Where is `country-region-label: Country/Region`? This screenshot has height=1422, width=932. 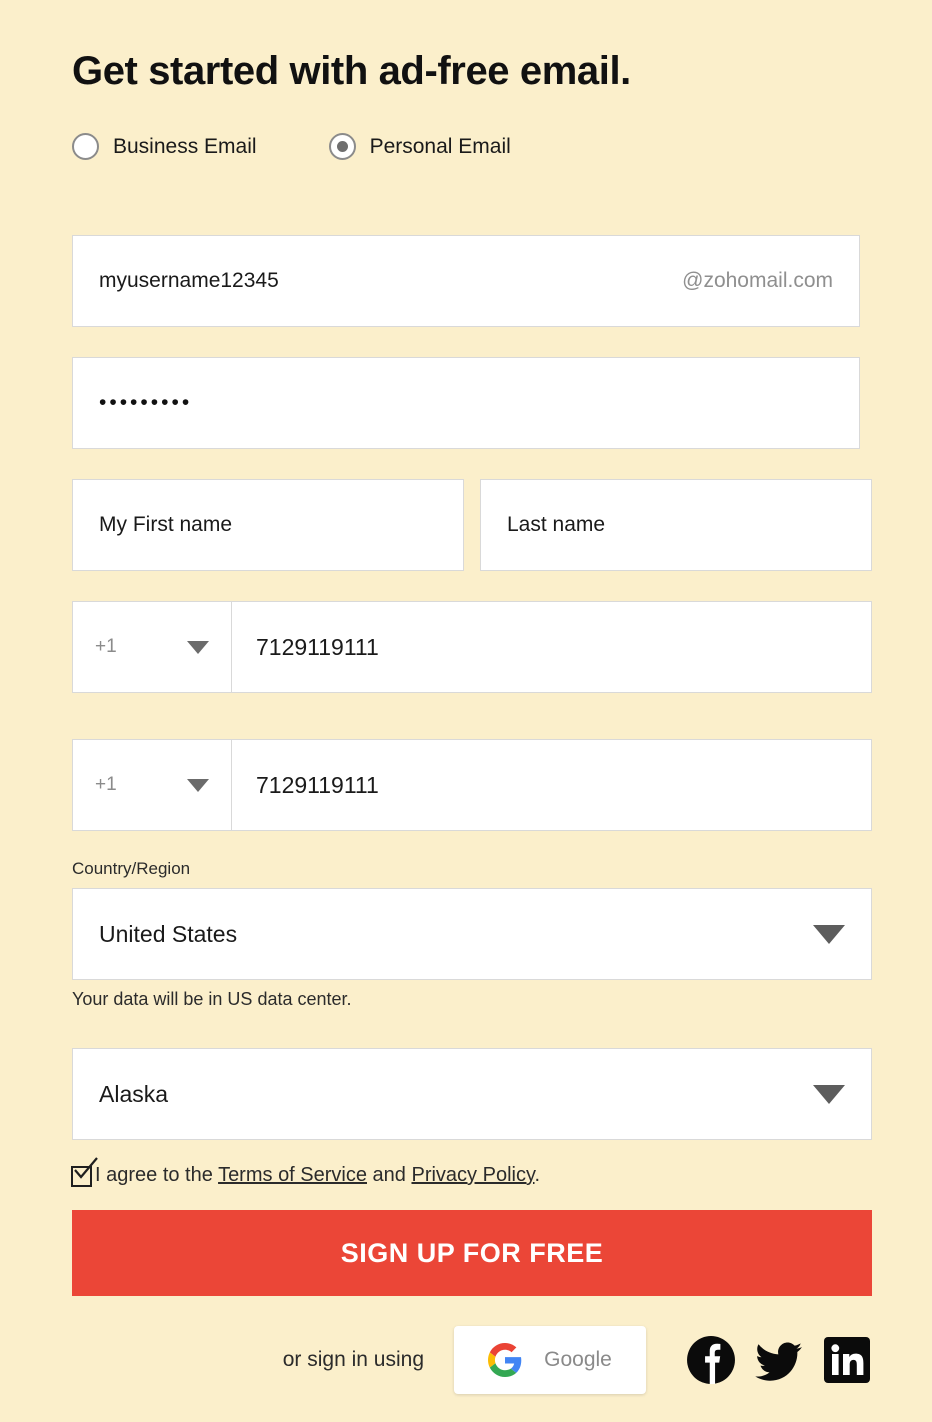 country-region-label: Country/Region is located at coordinates (131, 868).